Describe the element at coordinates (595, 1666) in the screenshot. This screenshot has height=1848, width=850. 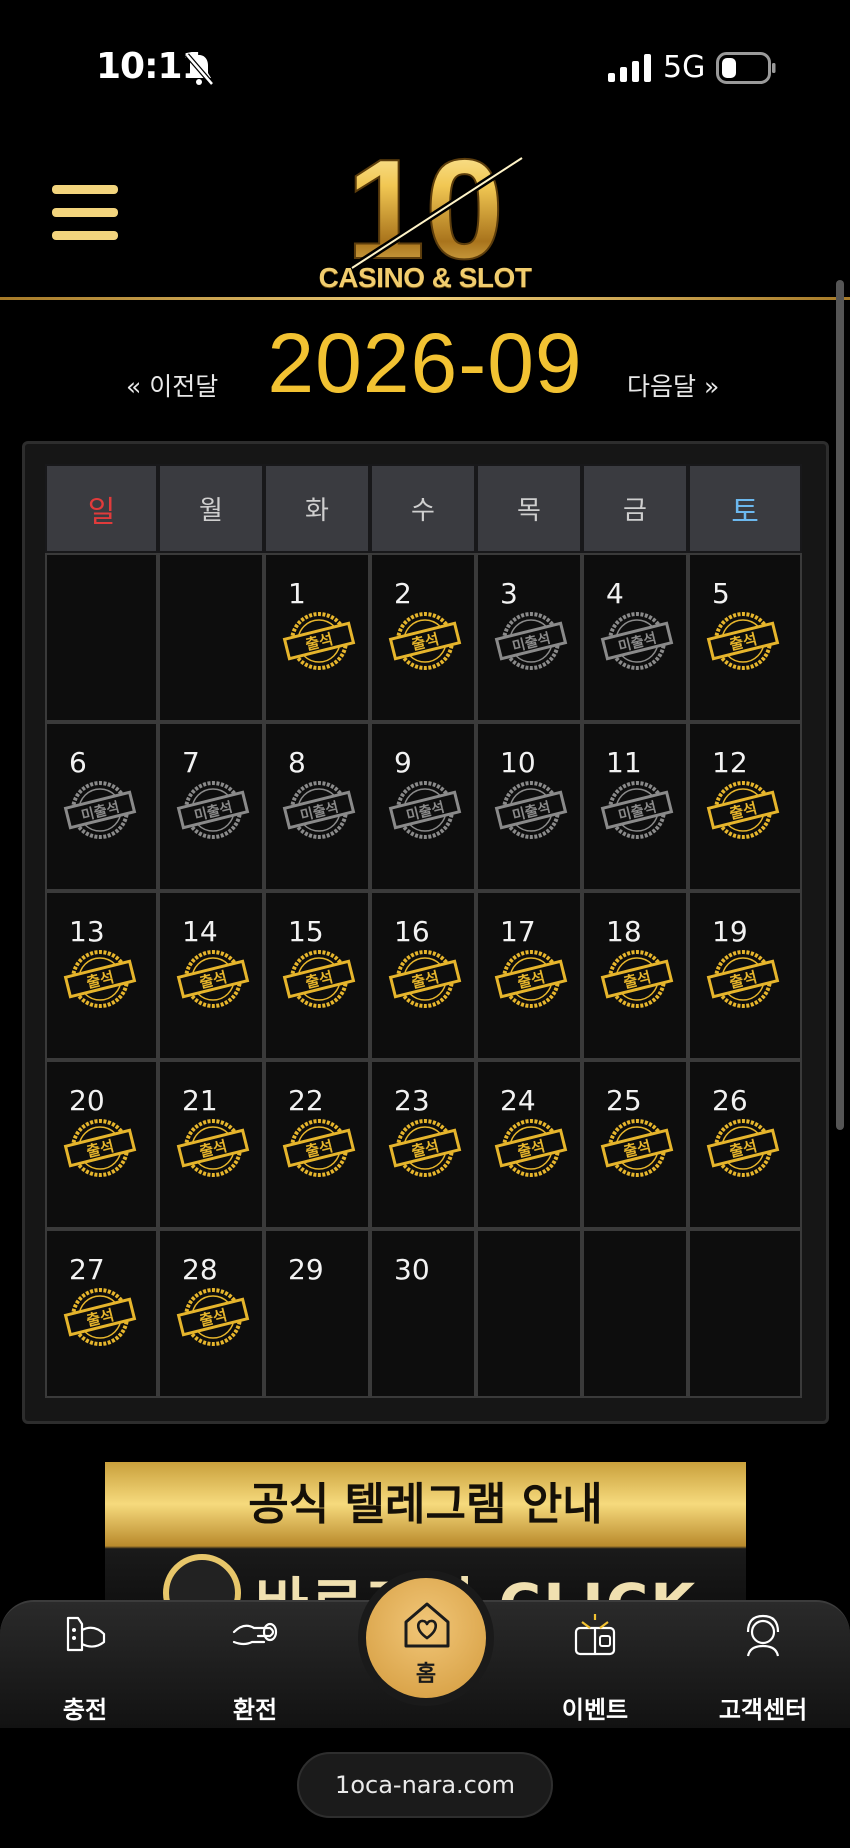
I see `nav-event: 이벤트` at that location.